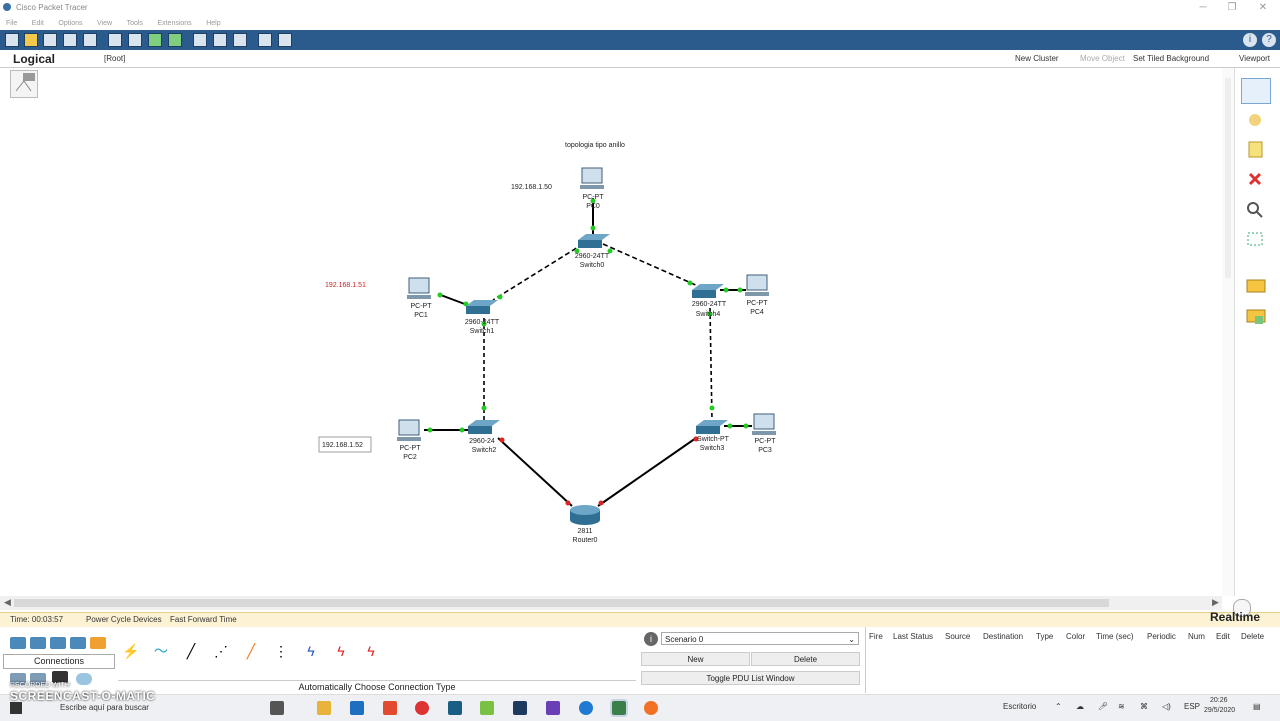 The image size is (1280, 721). I want to click on phone-cable-icon: ⋮, so click(281, 651).